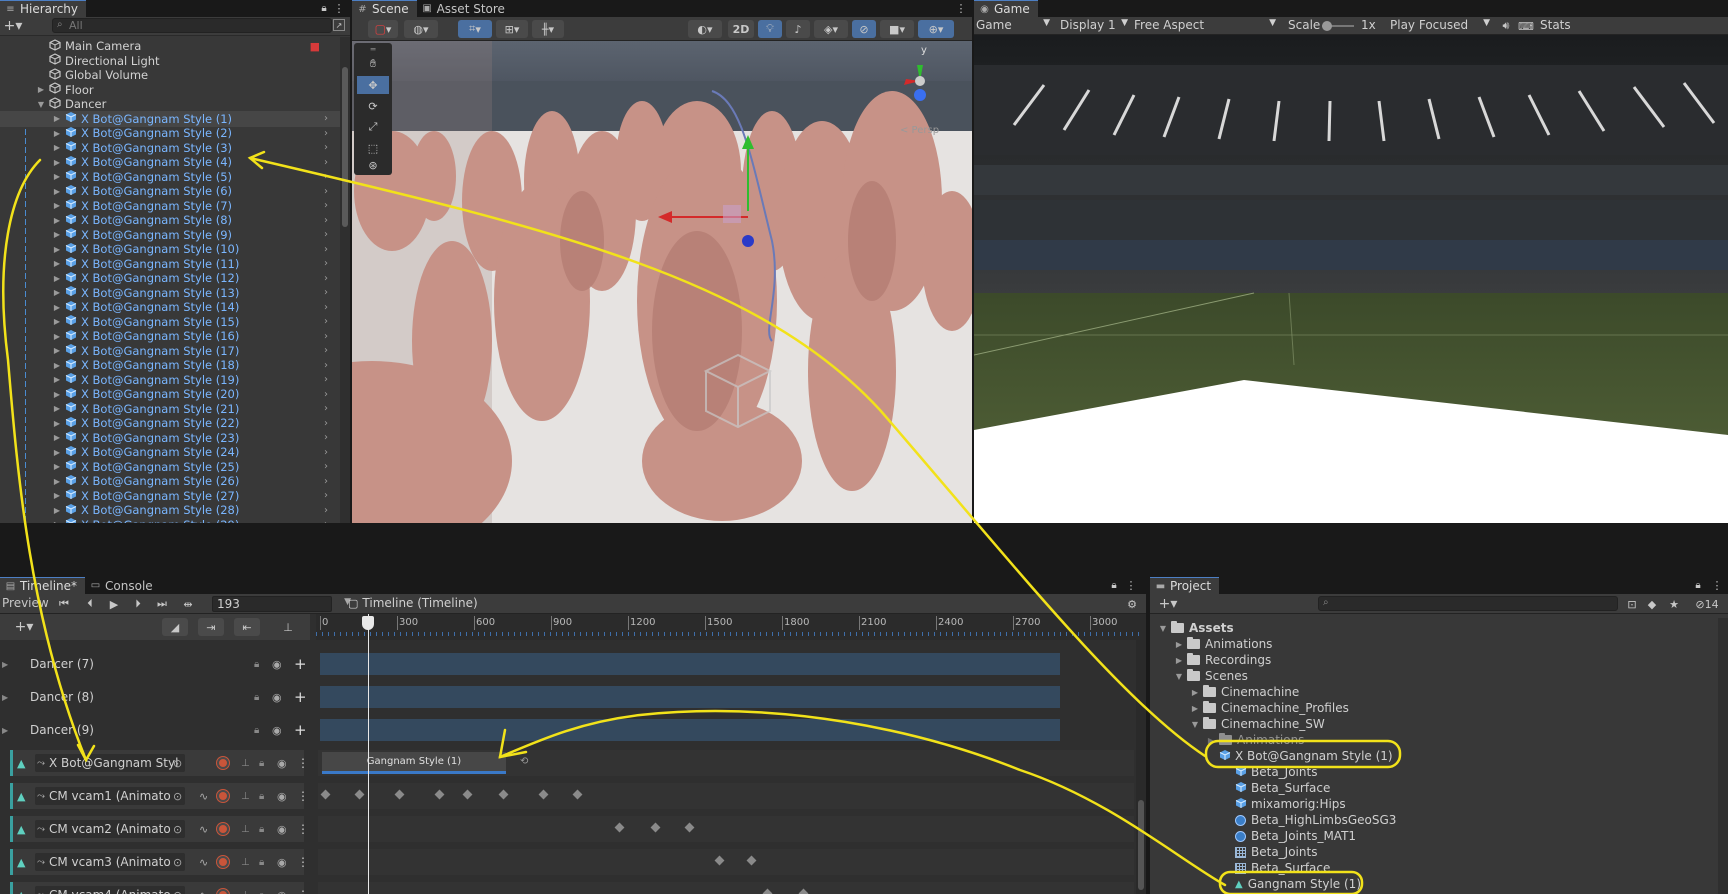 Image resolution: width=1728 pixels, height=894 pixels. Describe the element at coordinates (741, 29) in the screenshot. I see `2d-toggle: 2D` at that location.